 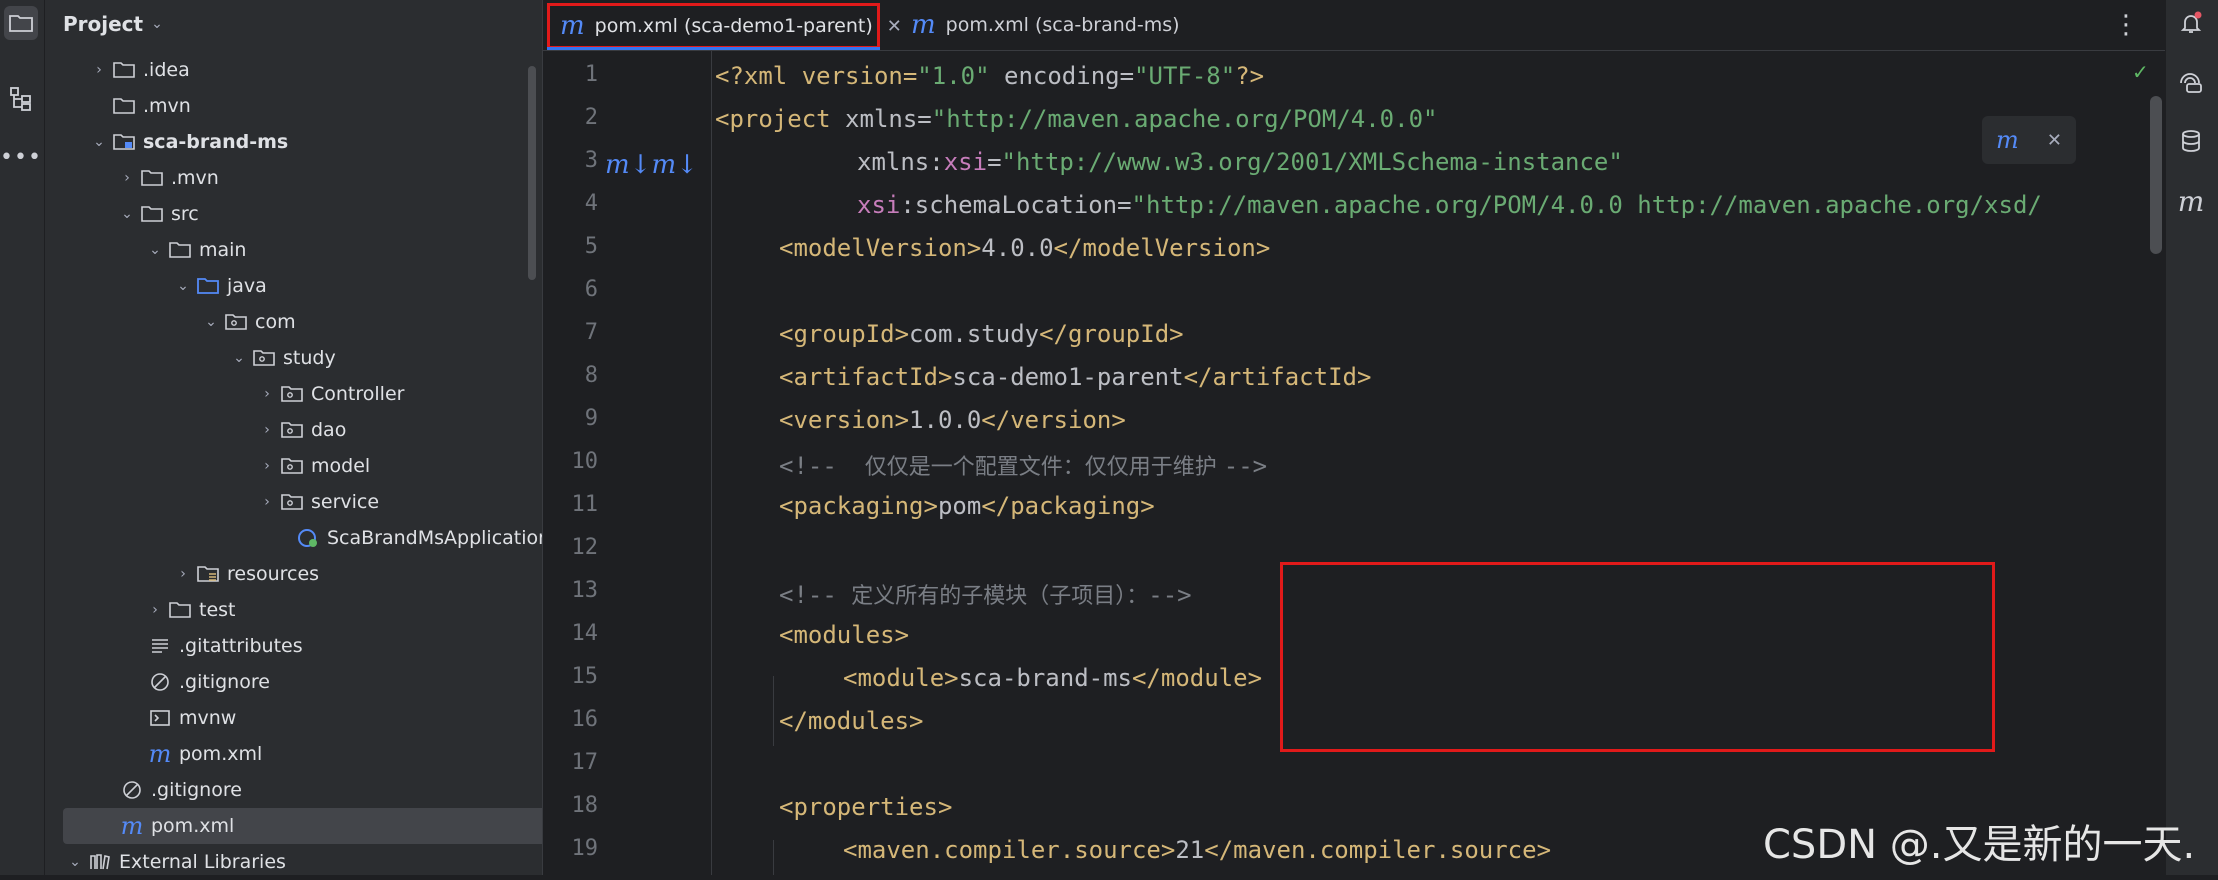 What do you see at coordinates (336, 718) in the screenshot?
I see `tree-item-mvnw: mvnw` at bounding box center [336, 718].